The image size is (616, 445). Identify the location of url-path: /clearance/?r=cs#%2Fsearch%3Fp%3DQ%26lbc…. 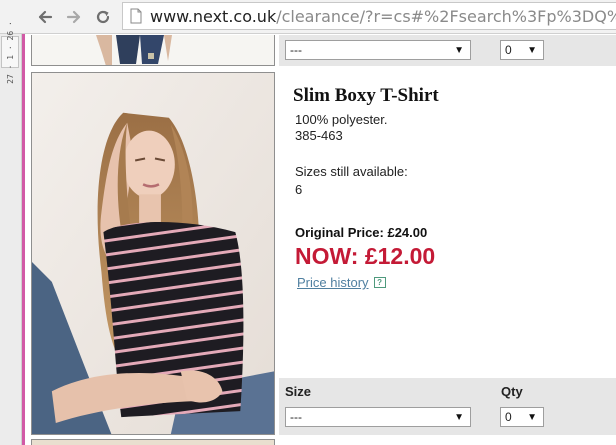
(446, 16).